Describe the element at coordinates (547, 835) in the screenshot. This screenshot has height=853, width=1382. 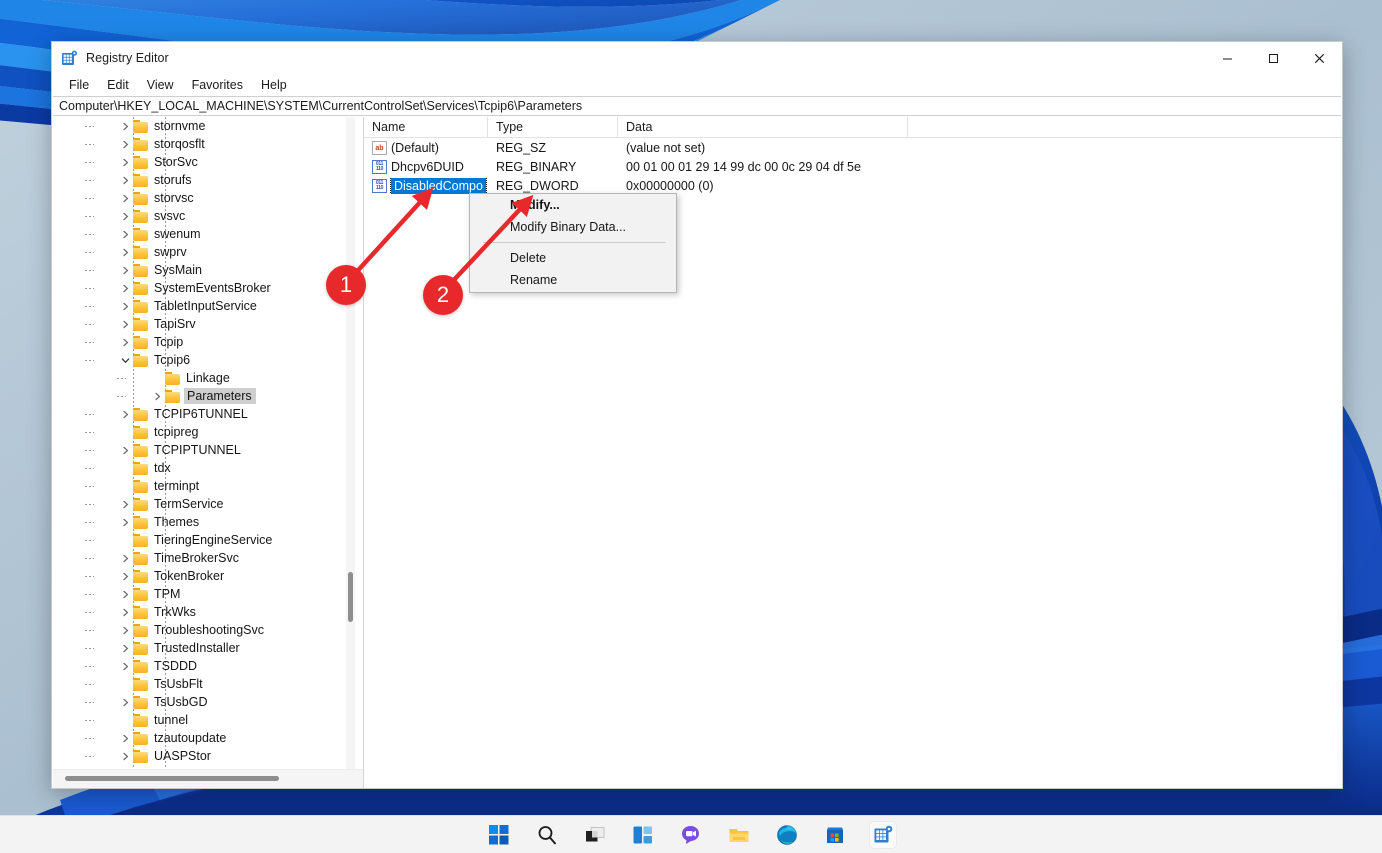
I see `search-icon` at that location.